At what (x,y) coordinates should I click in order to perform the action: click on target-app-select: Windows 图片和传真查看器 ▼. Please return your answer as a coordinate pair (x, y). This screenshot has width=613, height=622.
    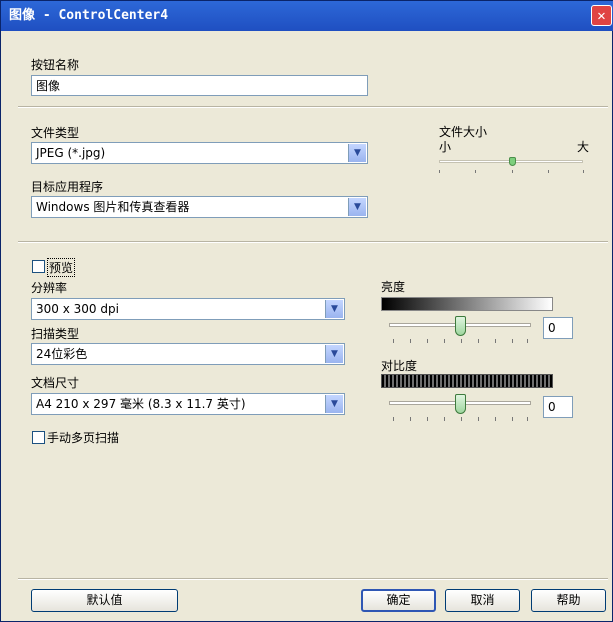
    Looking at the image, I should click on (199, 207).